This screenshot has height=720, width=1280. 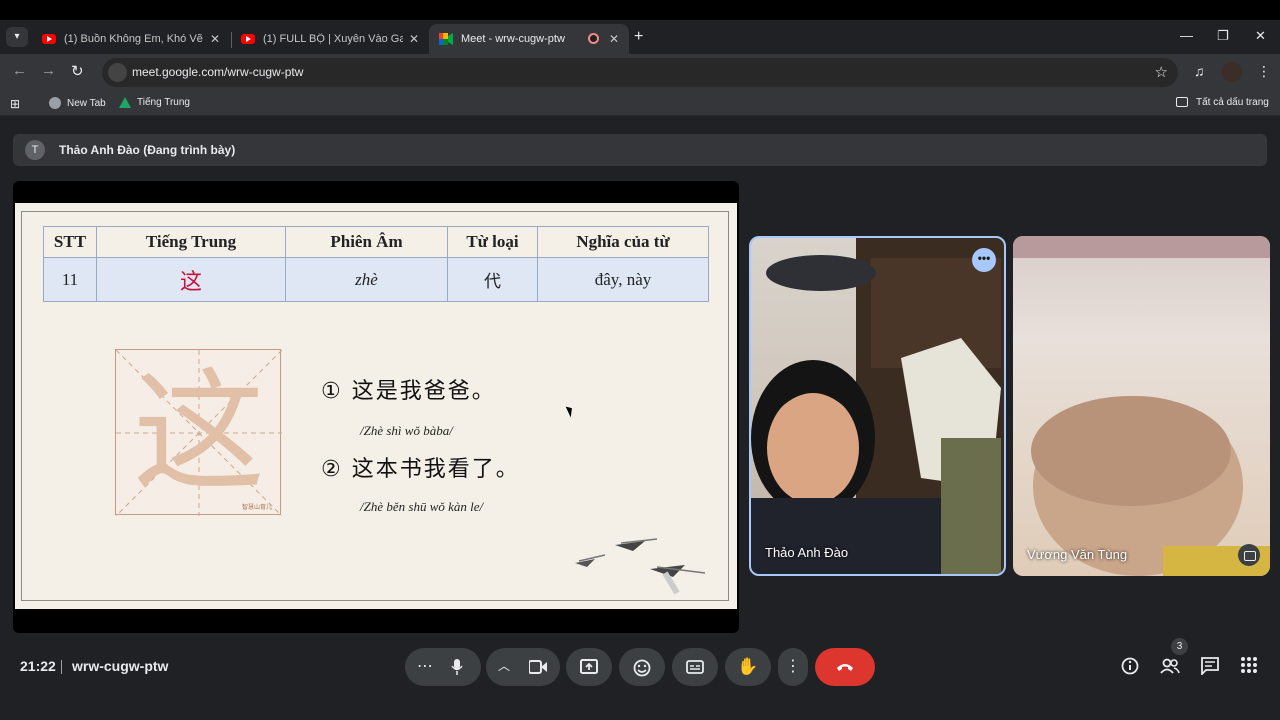 What do you see at coordinates (70, 279) in the screenshot?
I see `cell-stt: 11` at bounding box center [70, 279].